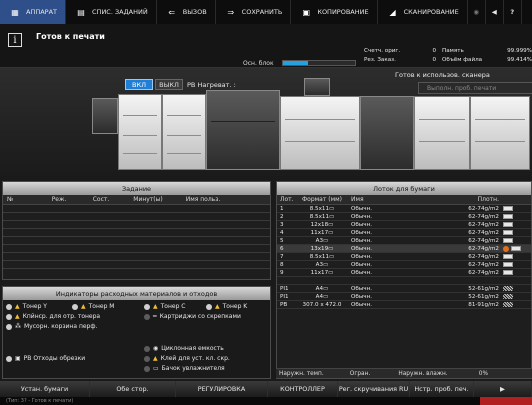 This screenshot has height=405, width=532. I want to click on punch-icon: ⁂, so click(18, 326).